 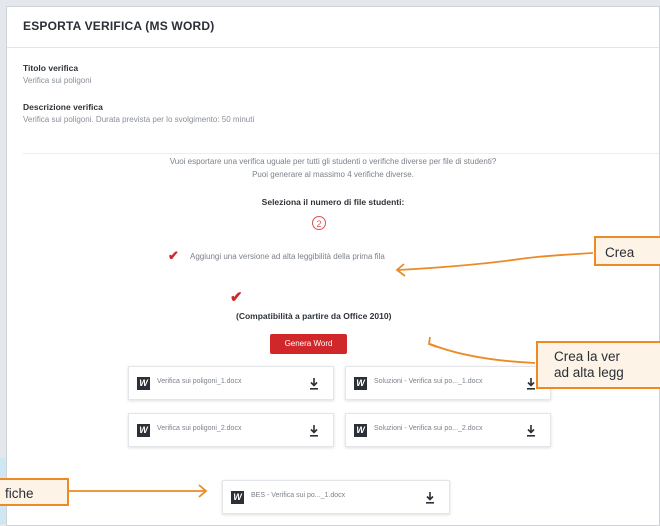 What do you see at coordinates (333, 27) in the screenshot?
I see `panel-header: ESPORTA VERIFICA (MS WORD)` at bounding box center [333, 27].